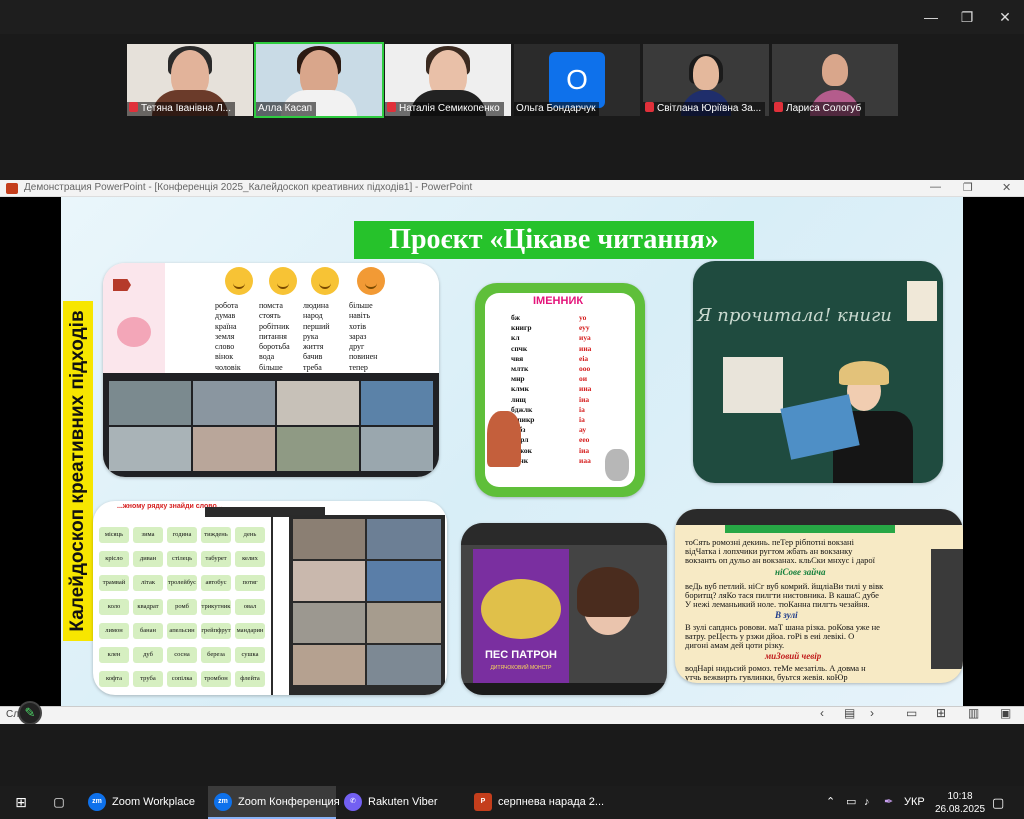 This screenshot has width=1024, height=819. What do you see at coordinates (250, 679) in the screenshot?
I see `word-cell: флейта` at bounding box center [250, 679].